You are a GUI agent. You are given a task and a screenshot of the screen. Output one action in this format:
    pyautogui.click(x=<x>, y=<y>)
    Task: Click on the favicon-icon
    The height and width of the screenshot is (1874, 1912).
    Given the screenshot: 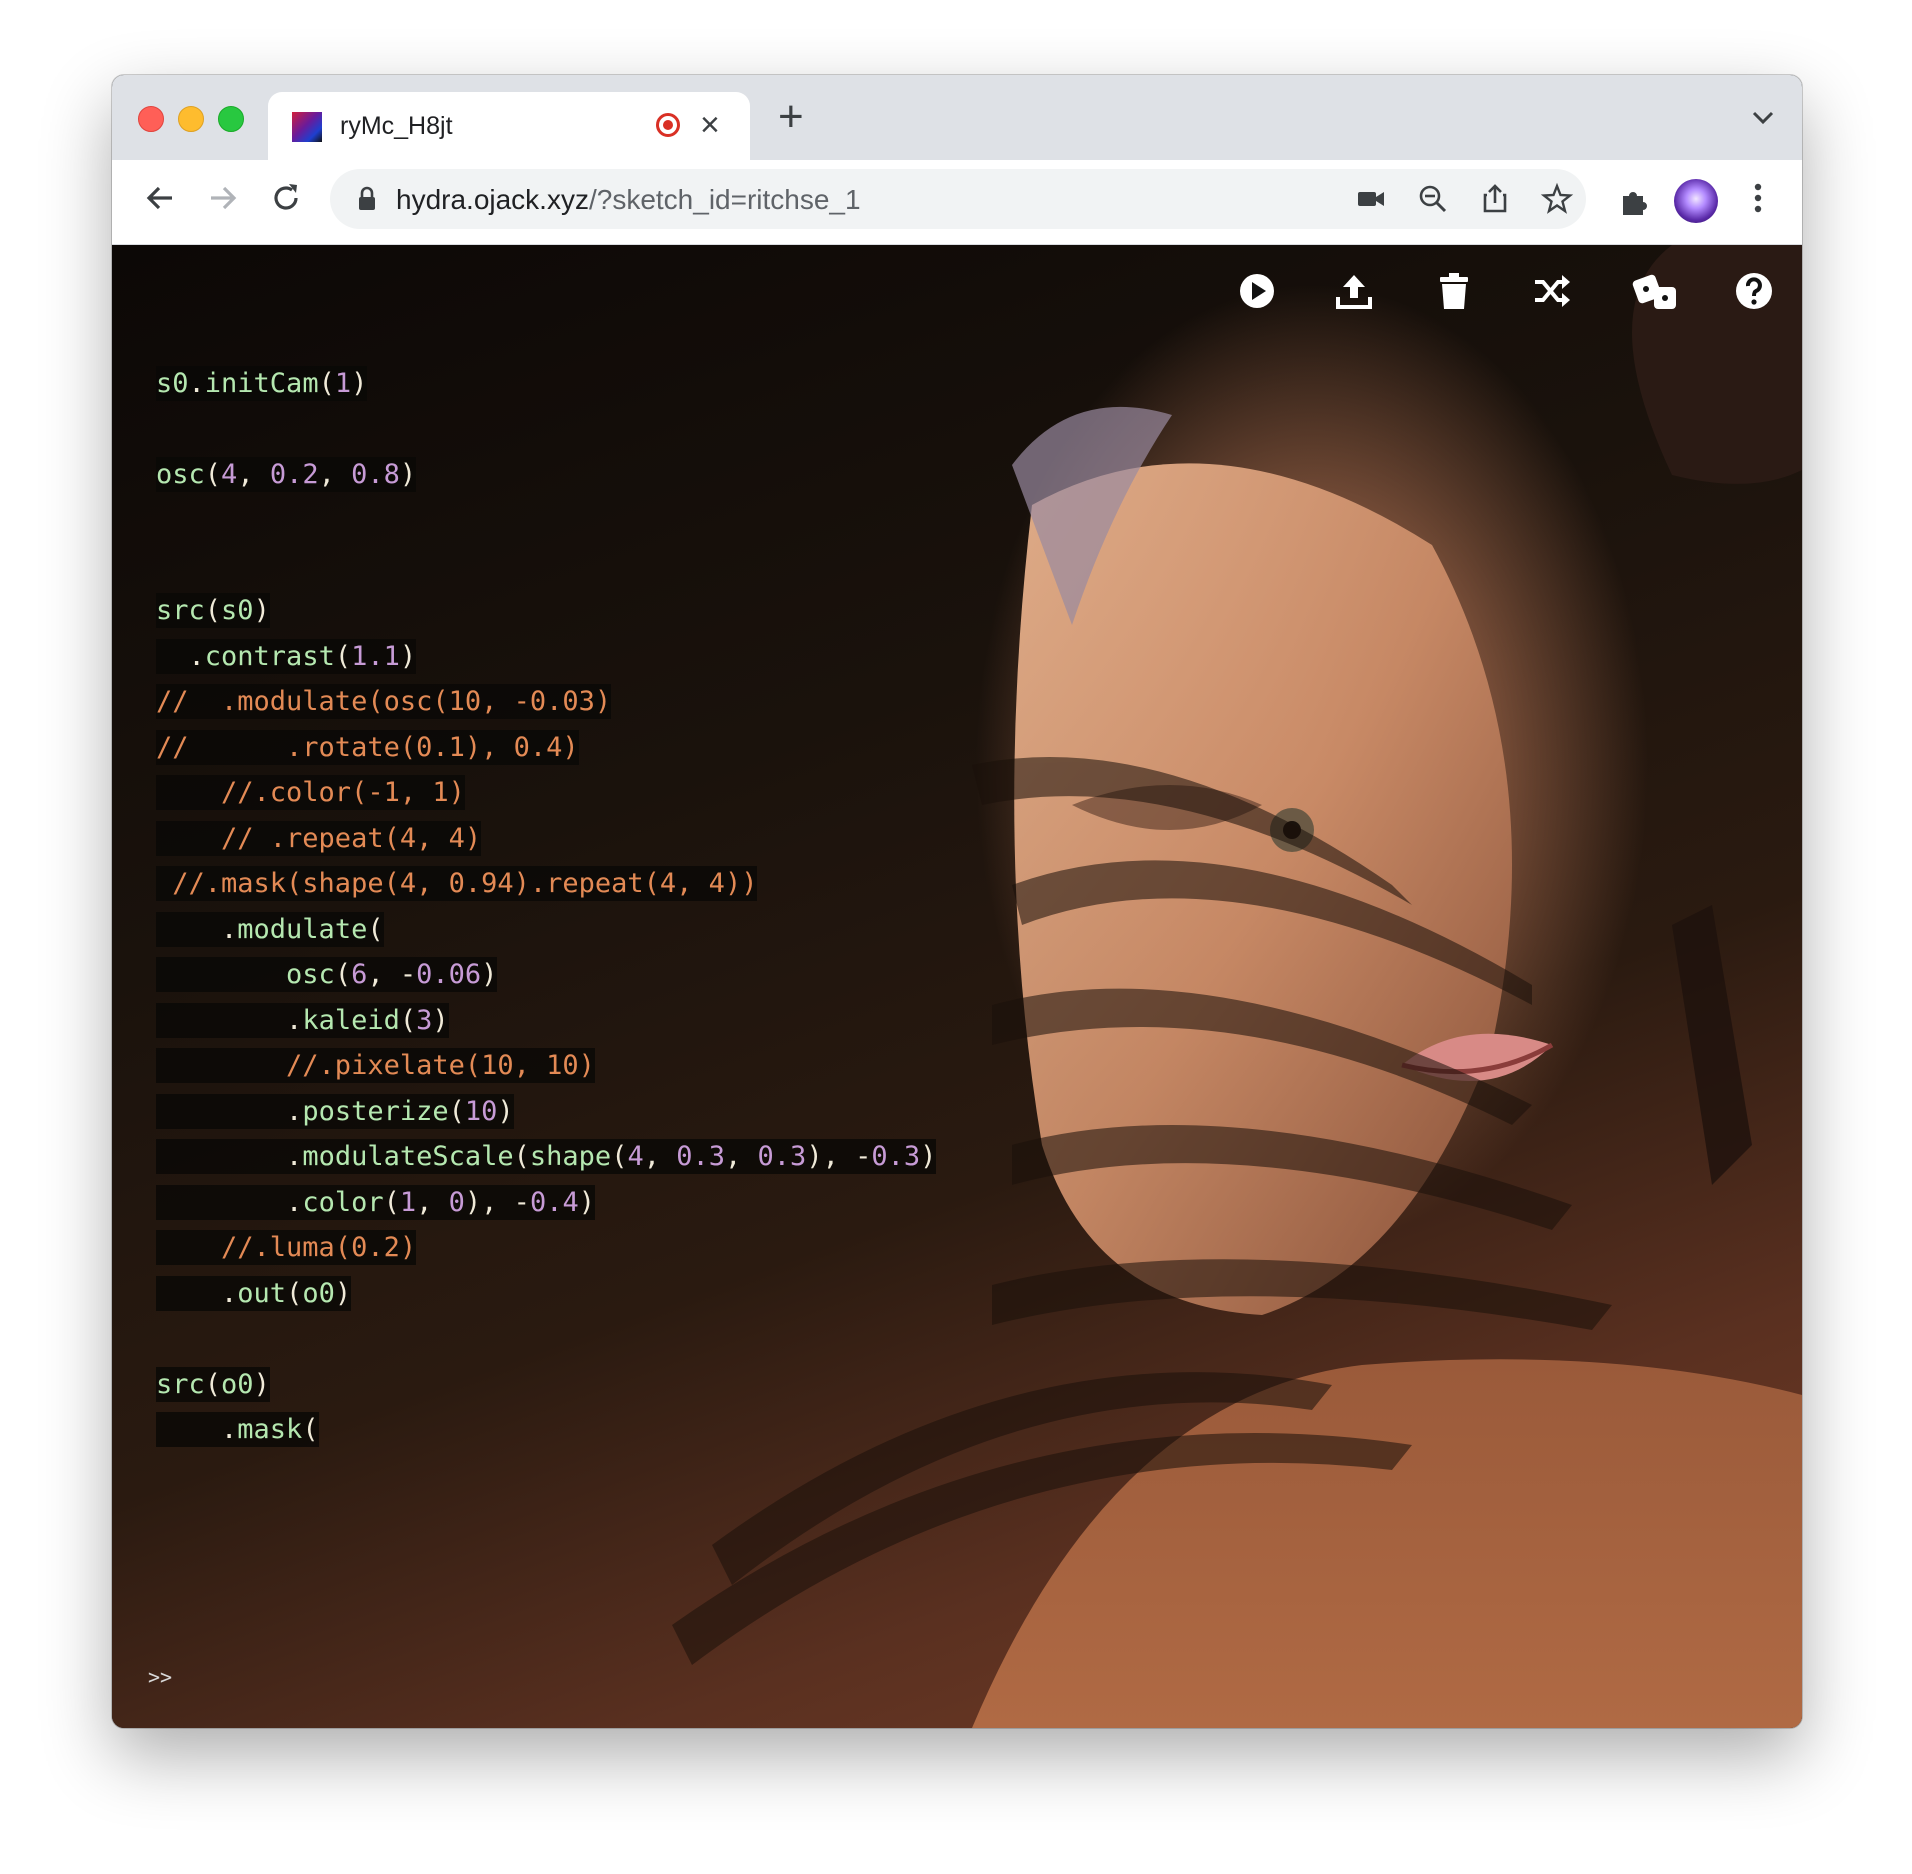 What is the action you would take?
    pyautogui.click(x=307, y=127)
    